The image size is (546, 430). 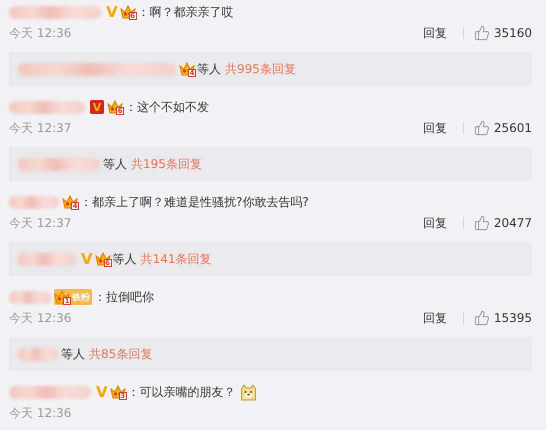 I want to click on comment-text: ：这个不如不发, so click(x=167, y=107).